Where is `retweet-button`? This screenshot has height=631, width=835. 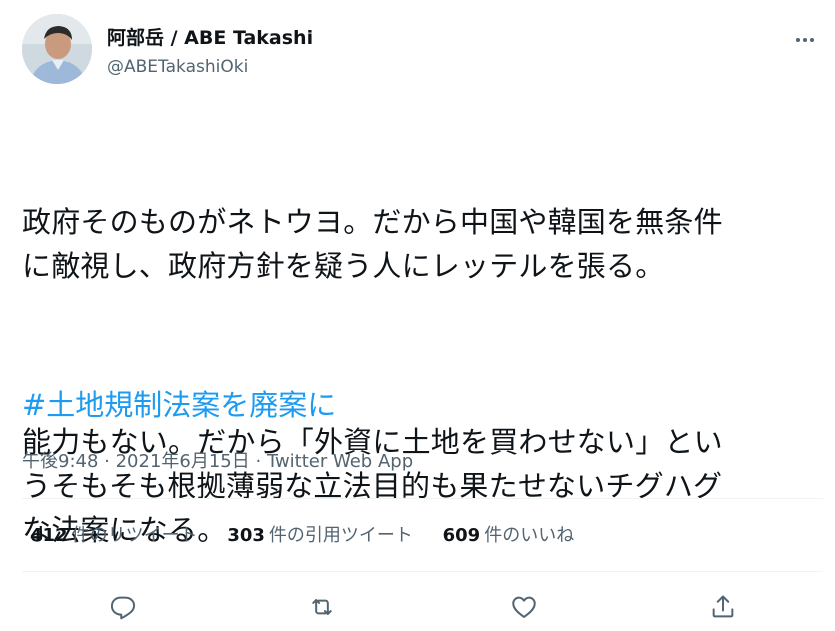 retweet-button is located at coordinates (322, 607).